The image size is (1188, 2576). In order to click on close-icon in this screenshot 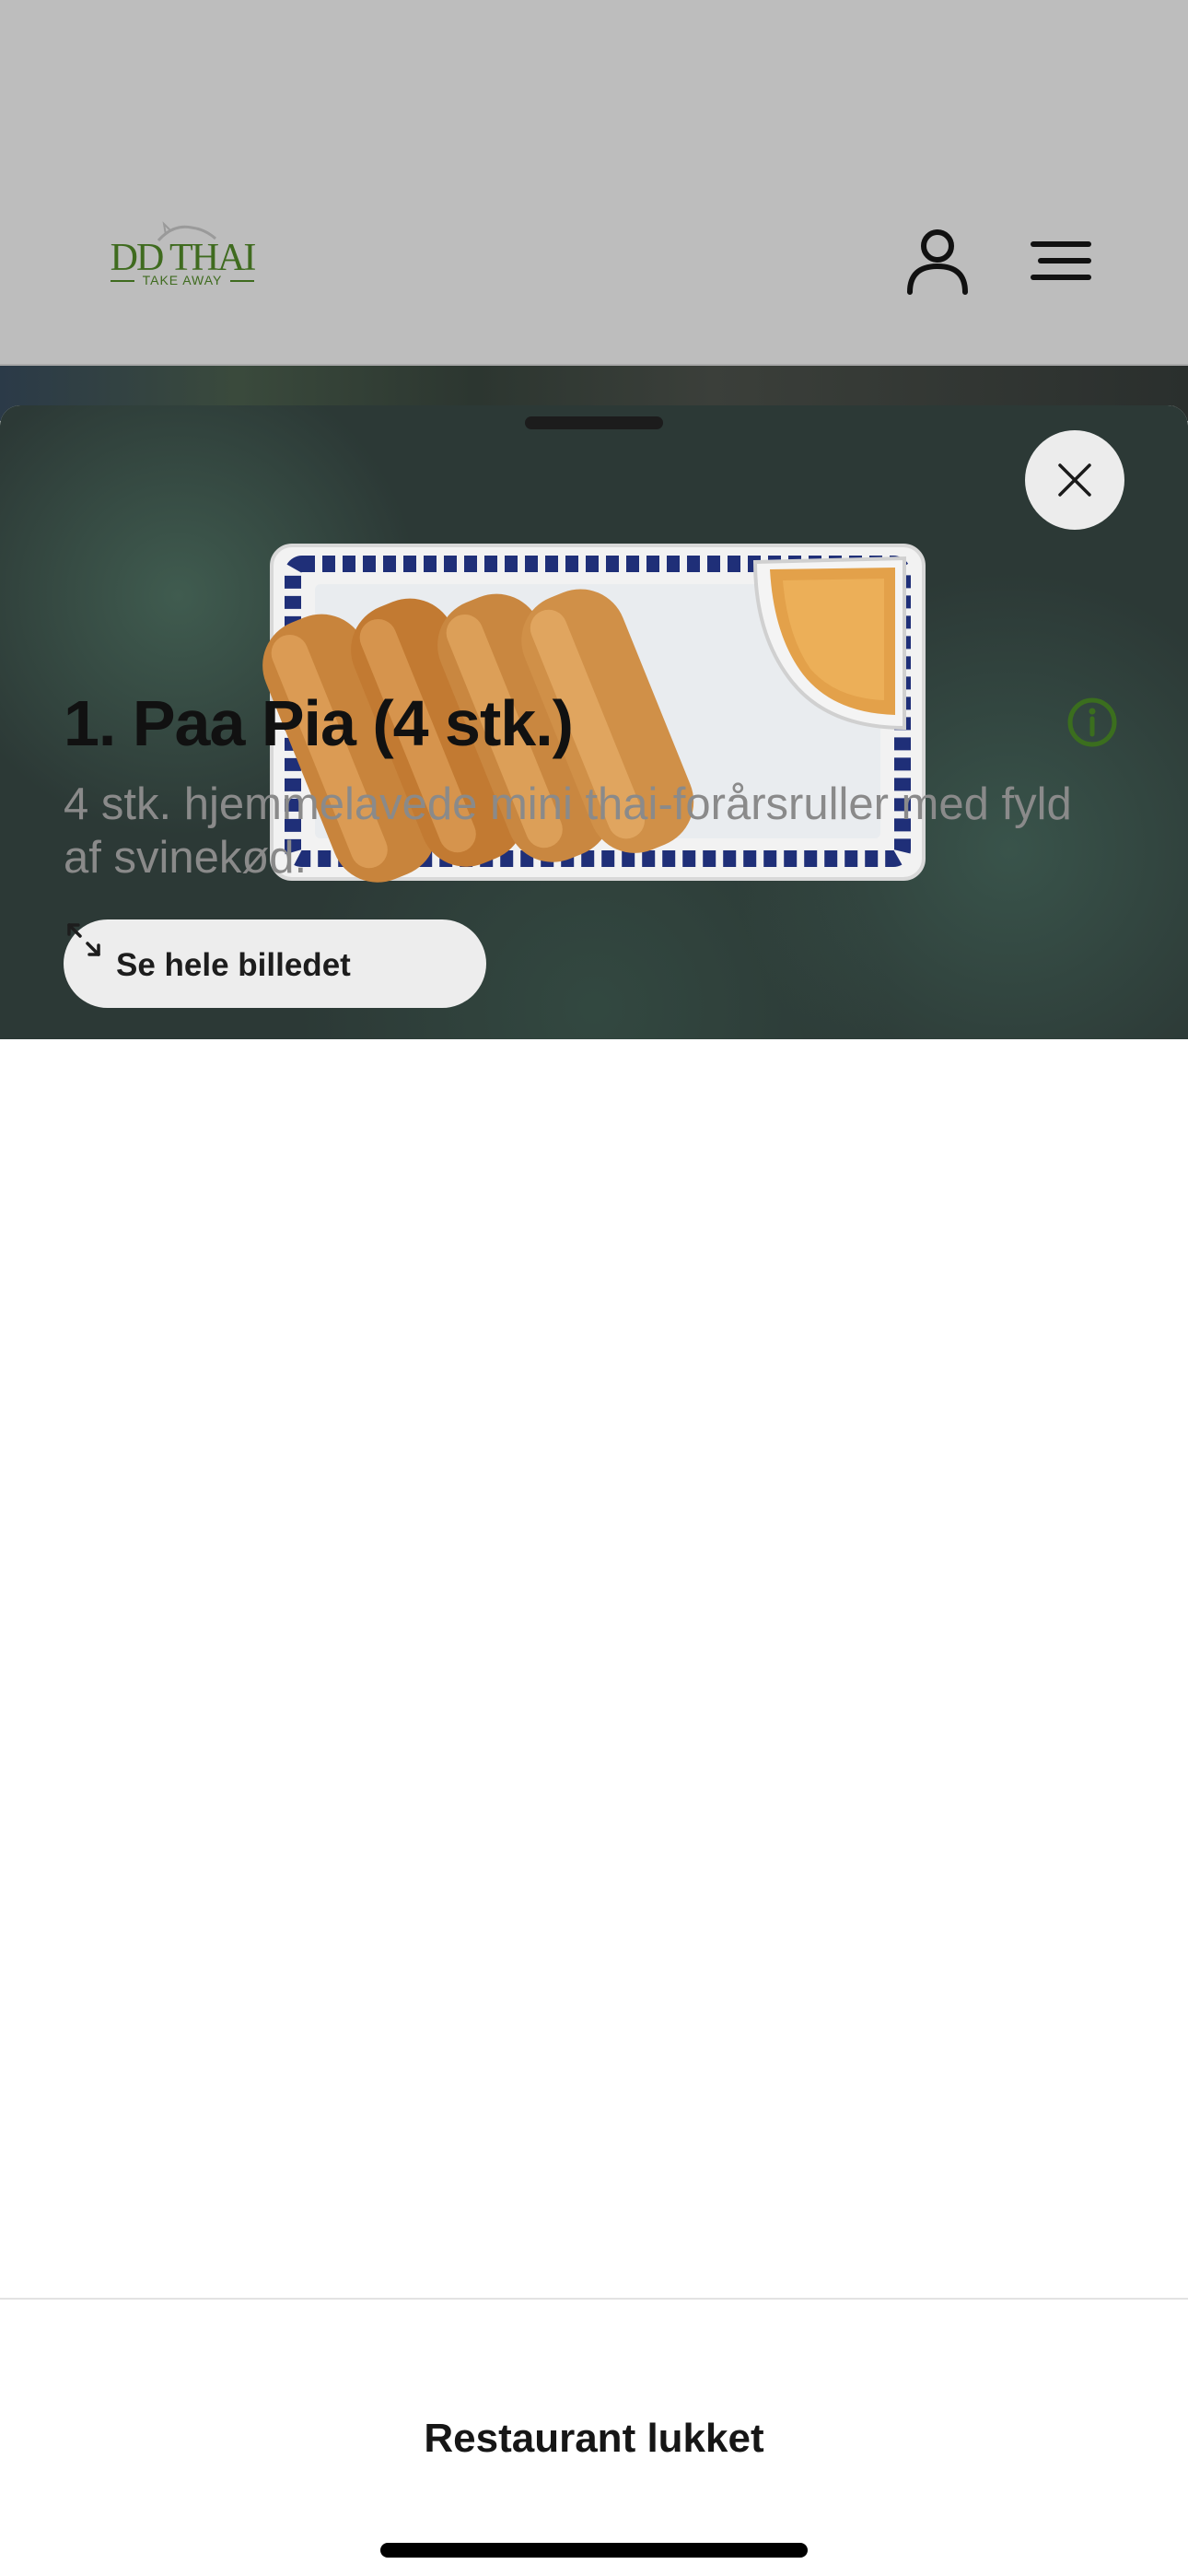, I will do `click(1074, 480)`.